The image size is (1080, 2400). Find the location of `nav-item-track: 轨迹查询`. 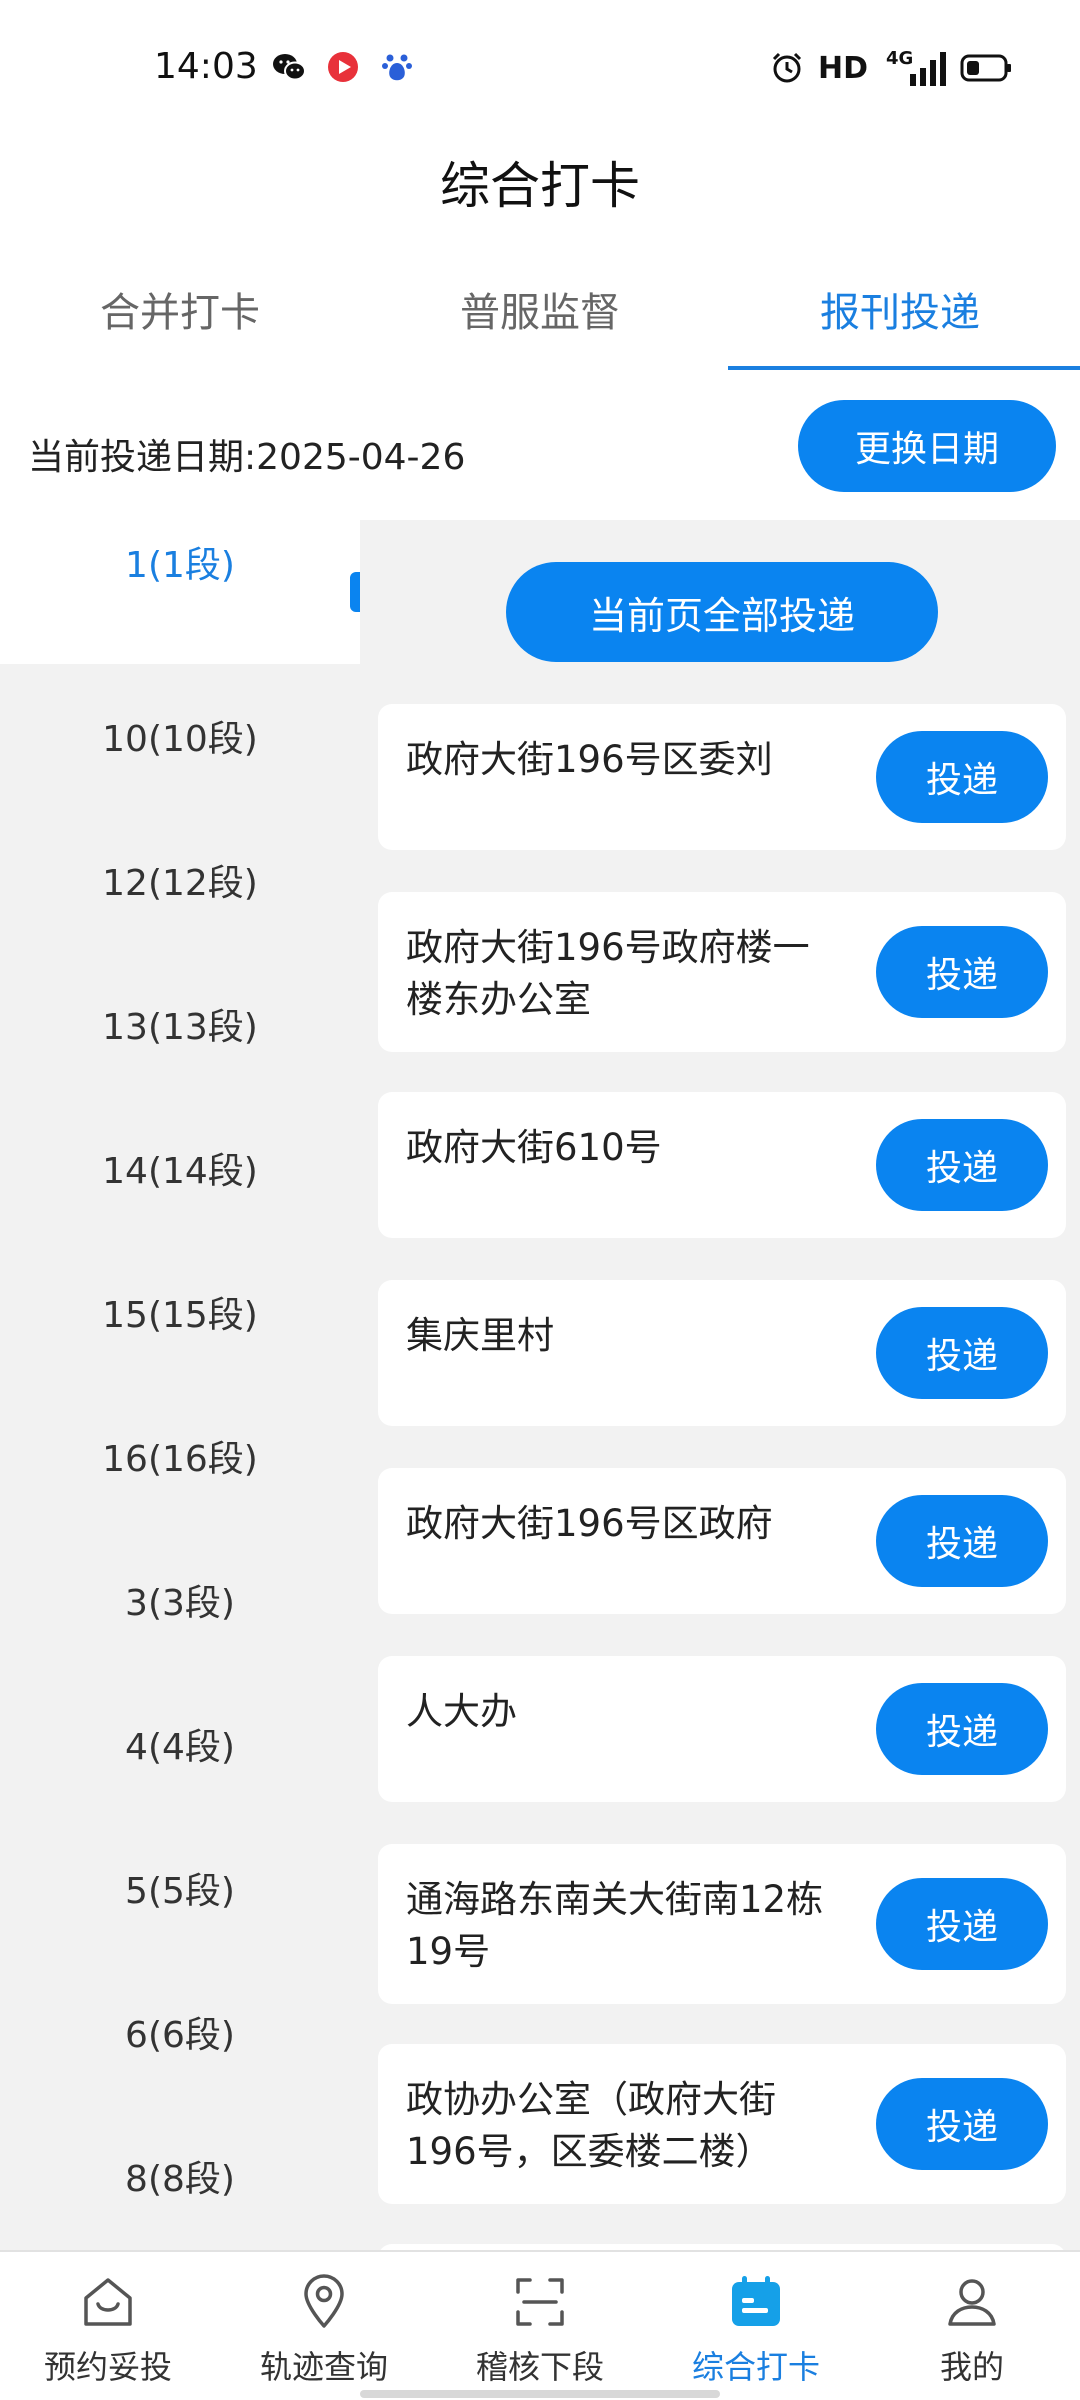

nav-item-track: 轨迹查询 is located at coordinates (324, 2326).